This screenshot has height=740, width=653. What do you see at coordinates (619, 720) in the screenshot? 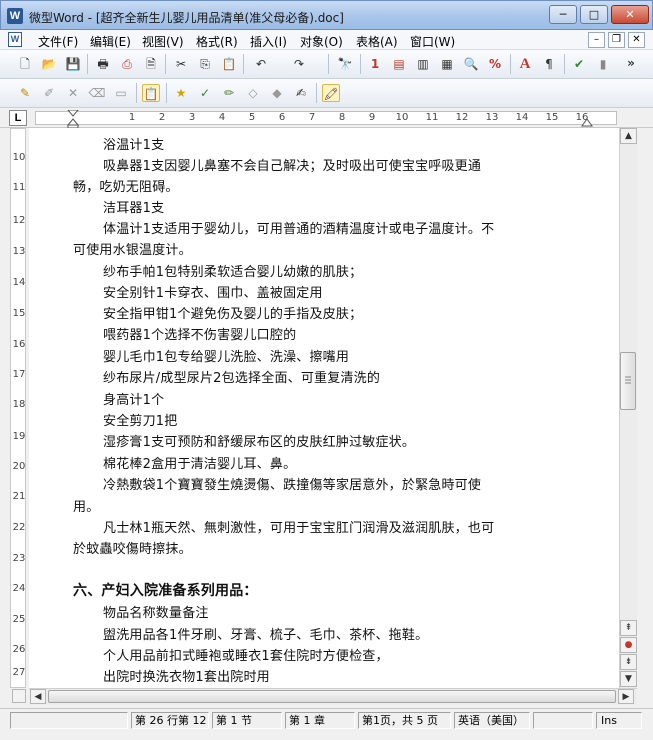
I see `status-insert-mode: Ins` at bounding box center [619, 720].